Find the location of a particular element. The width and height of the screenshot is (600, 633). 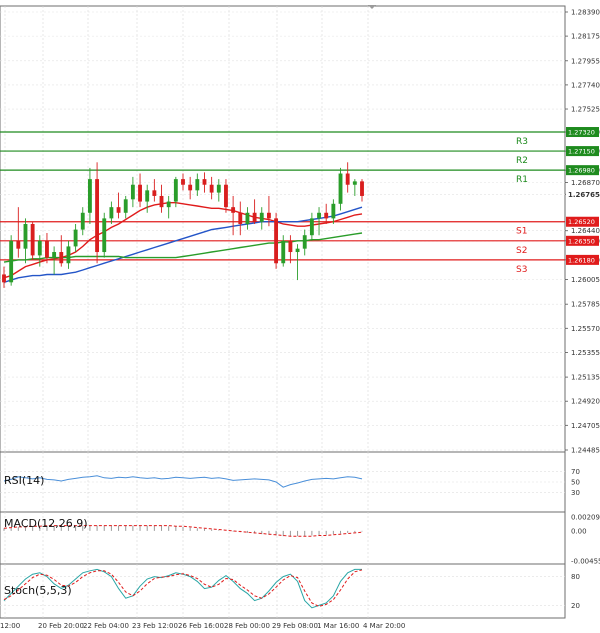

stoch-tick-label: 20 is located at coordinates (575, 606).